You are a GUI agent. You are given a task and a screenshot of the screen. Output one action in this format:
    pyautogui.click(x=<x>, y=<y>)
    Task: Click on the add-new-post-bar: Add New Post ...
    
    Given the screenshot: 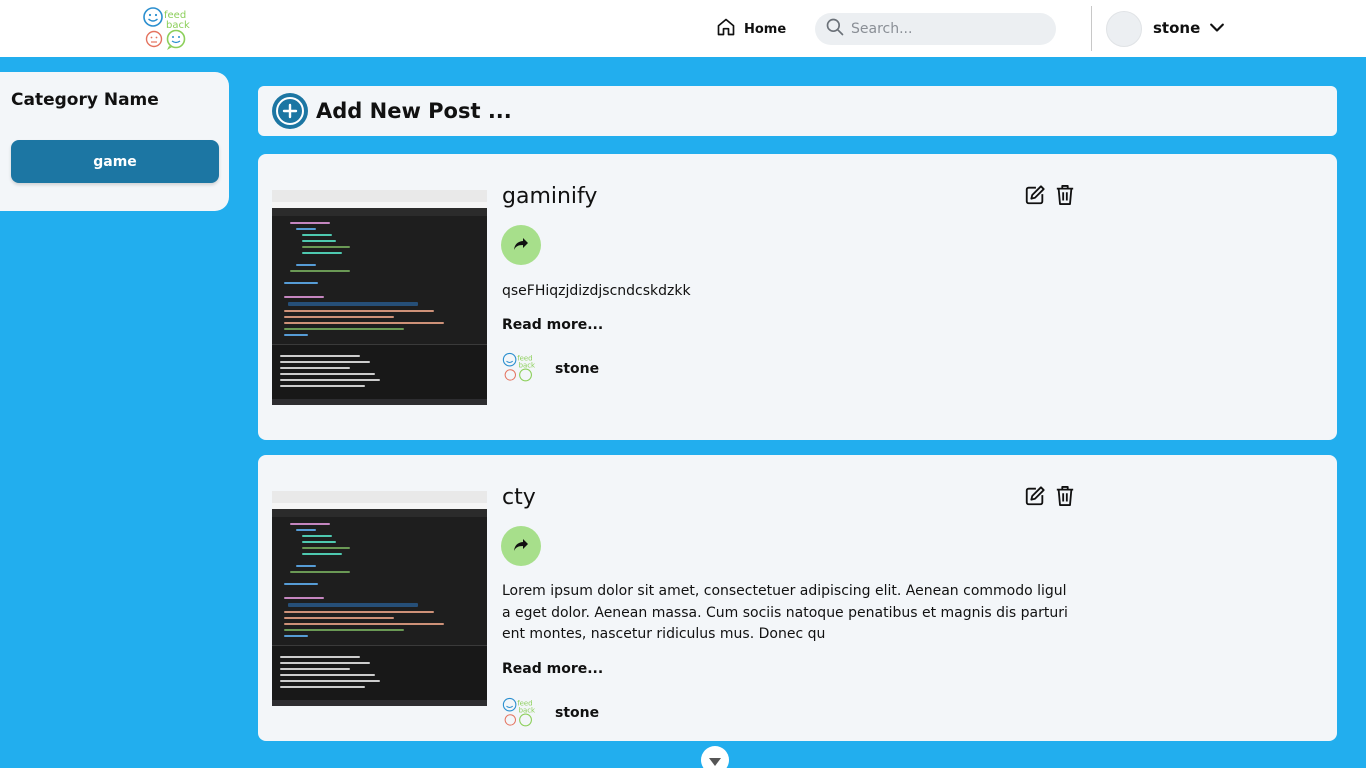 What is the action you would take?
    pyautogui.click(x=797, y=111)
    